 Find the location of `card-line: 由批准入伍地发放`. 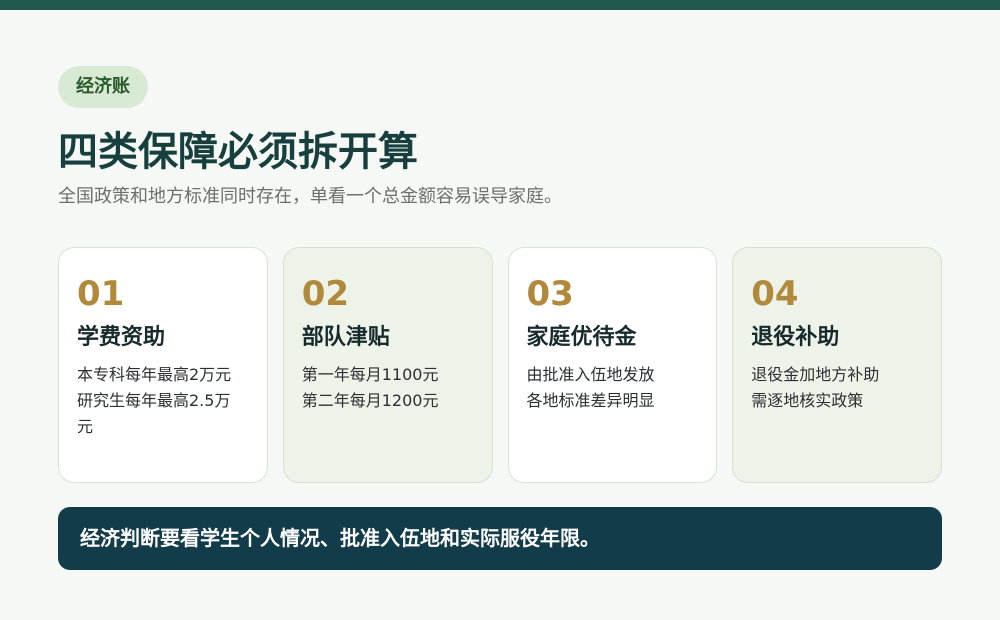

card-line: 由批准入伍地发放 is located at coordinates (590, 374).